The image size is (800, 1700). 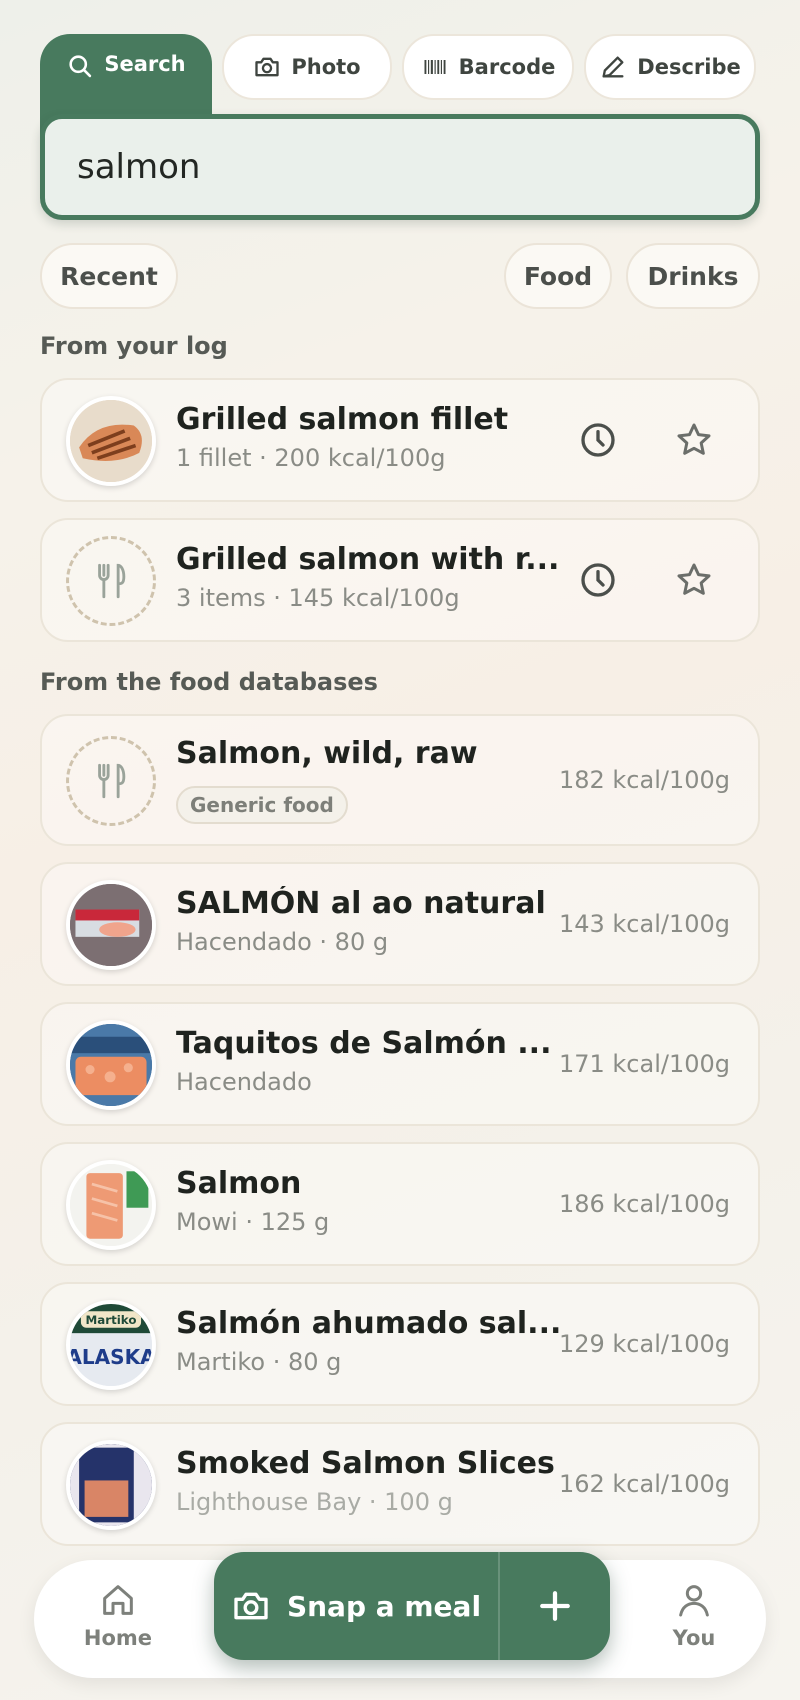 I want to click on alaska-logo-text: ALASKA, so click(x=111, y=1357).